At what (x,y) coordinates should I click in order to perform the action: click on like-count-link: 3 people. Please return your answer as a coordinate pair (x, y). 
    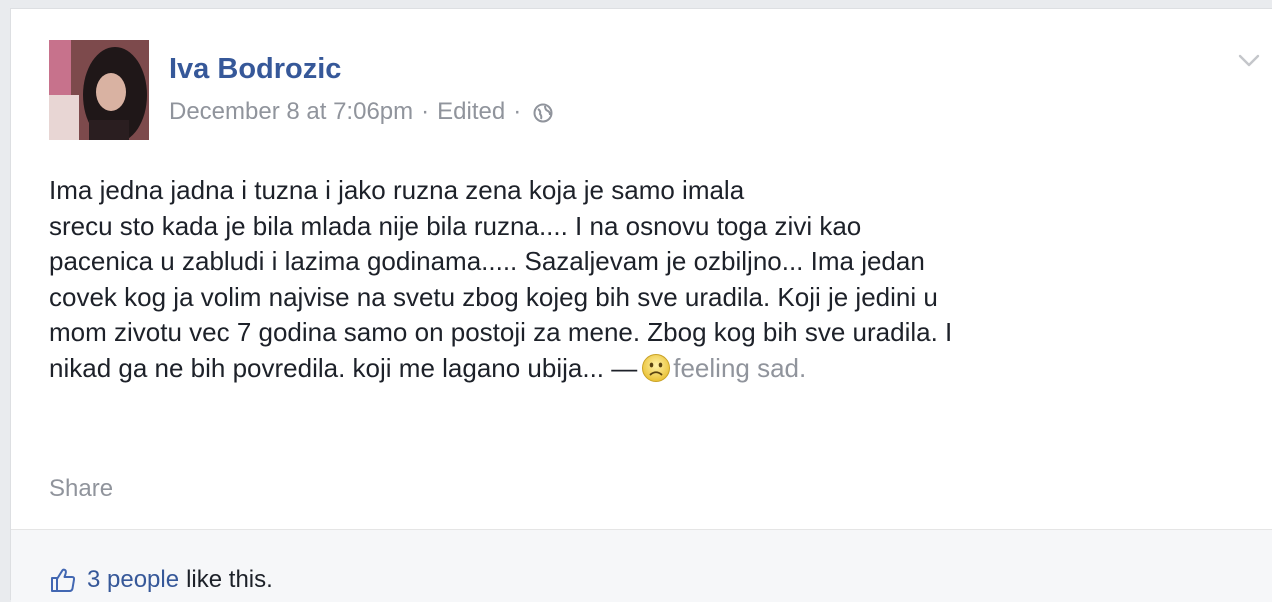
    Looking at the image, I should click on (133, 580).